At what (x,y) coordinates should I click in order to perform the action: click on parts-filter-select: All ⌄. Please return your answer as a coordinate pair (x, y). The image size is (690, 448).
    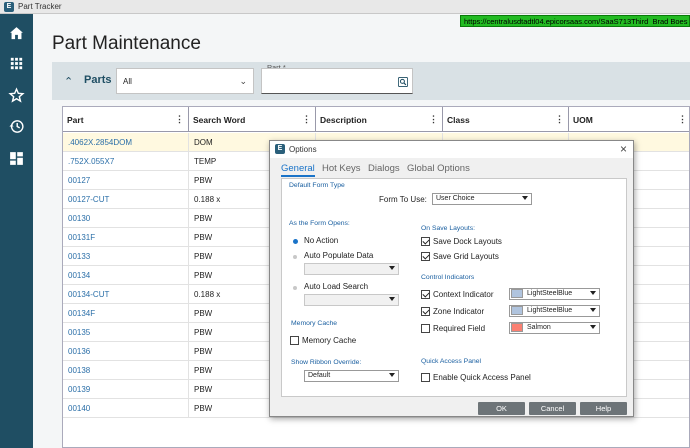
    Looking at the image, I should click on (185, 81).